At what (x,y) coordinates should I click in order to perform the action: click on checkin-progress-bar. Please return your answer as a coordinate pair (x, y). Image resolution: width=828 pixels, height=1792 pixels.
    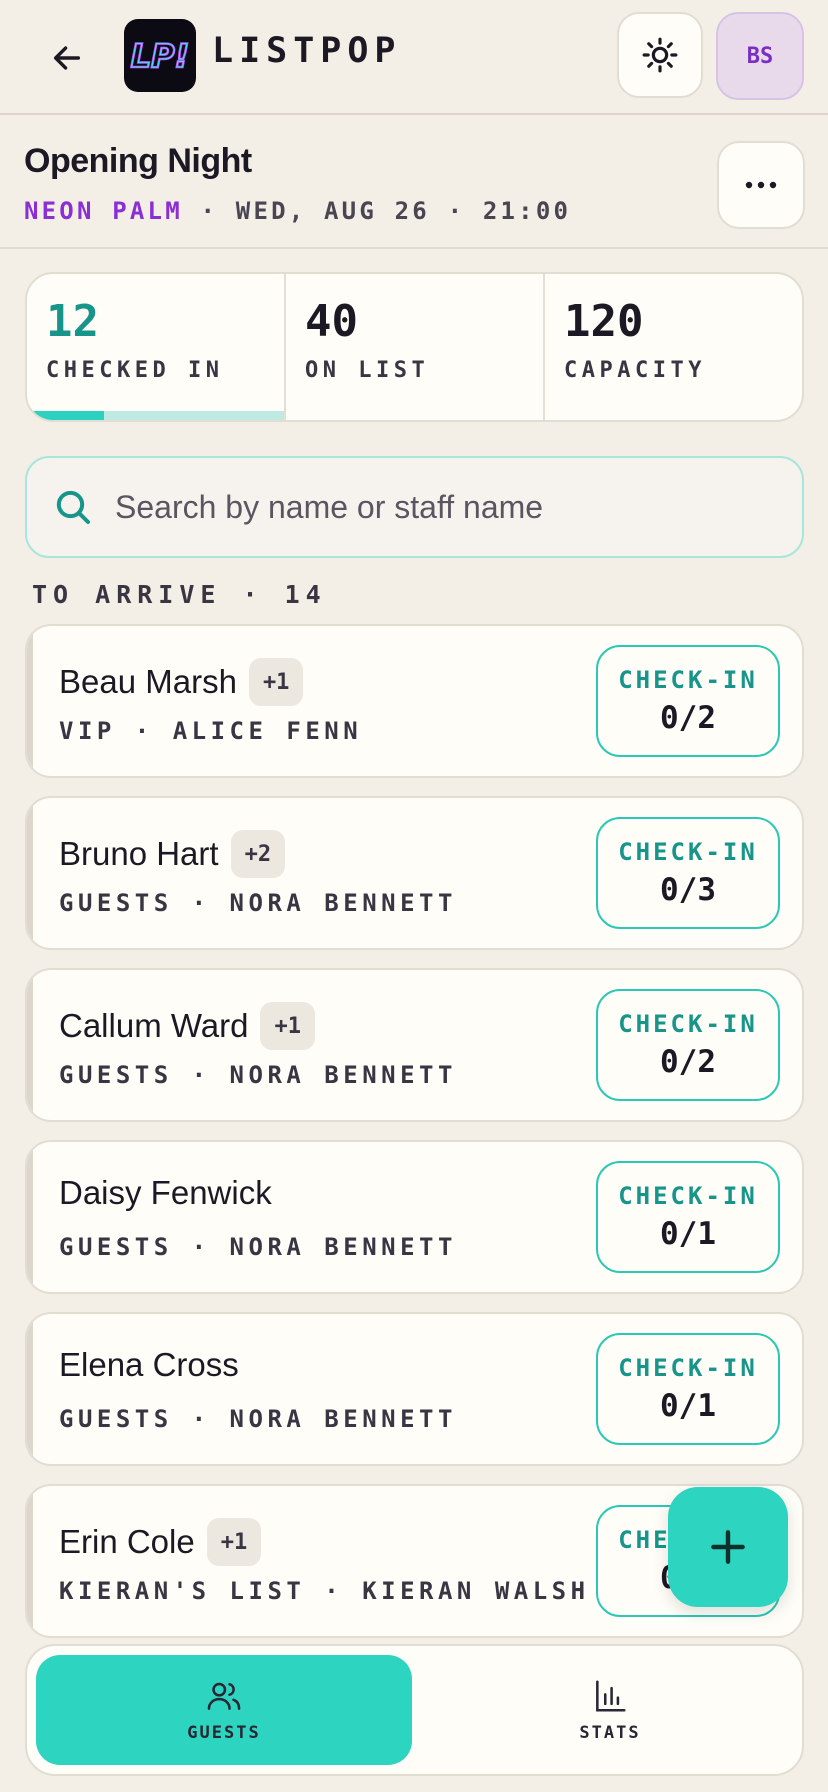
    Looking at the image, I should click on (155, 415).